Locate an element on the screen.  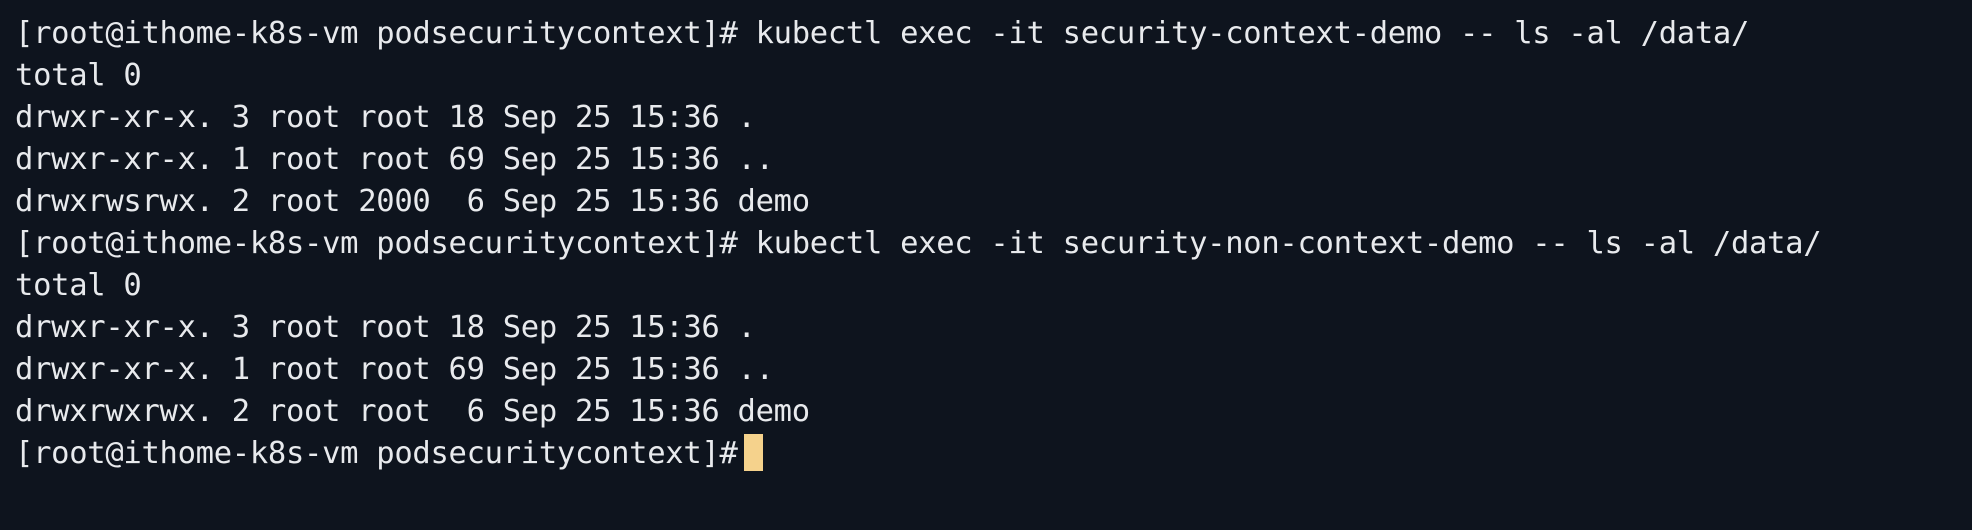
active-prompt-line: [root@ithome-k8s-vm podsecuritycontext]# is located at coordinates (993, 454).